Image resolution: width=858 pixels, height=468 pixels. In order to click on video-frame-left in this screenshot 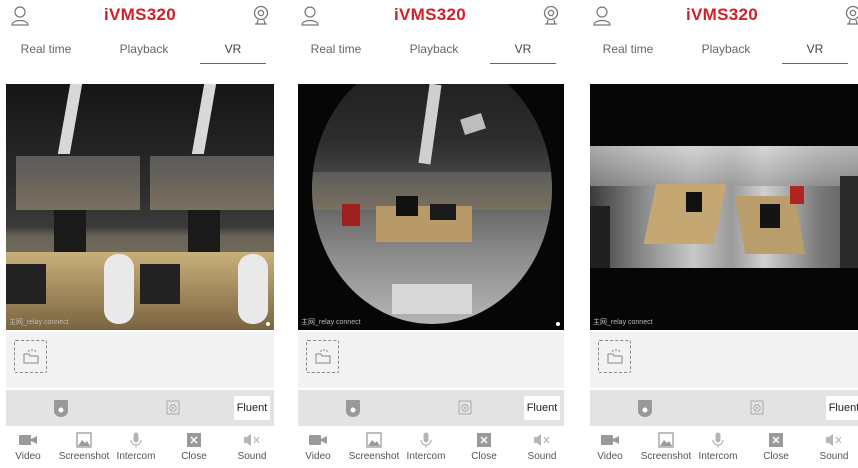, I will do `click(73, 207)`.